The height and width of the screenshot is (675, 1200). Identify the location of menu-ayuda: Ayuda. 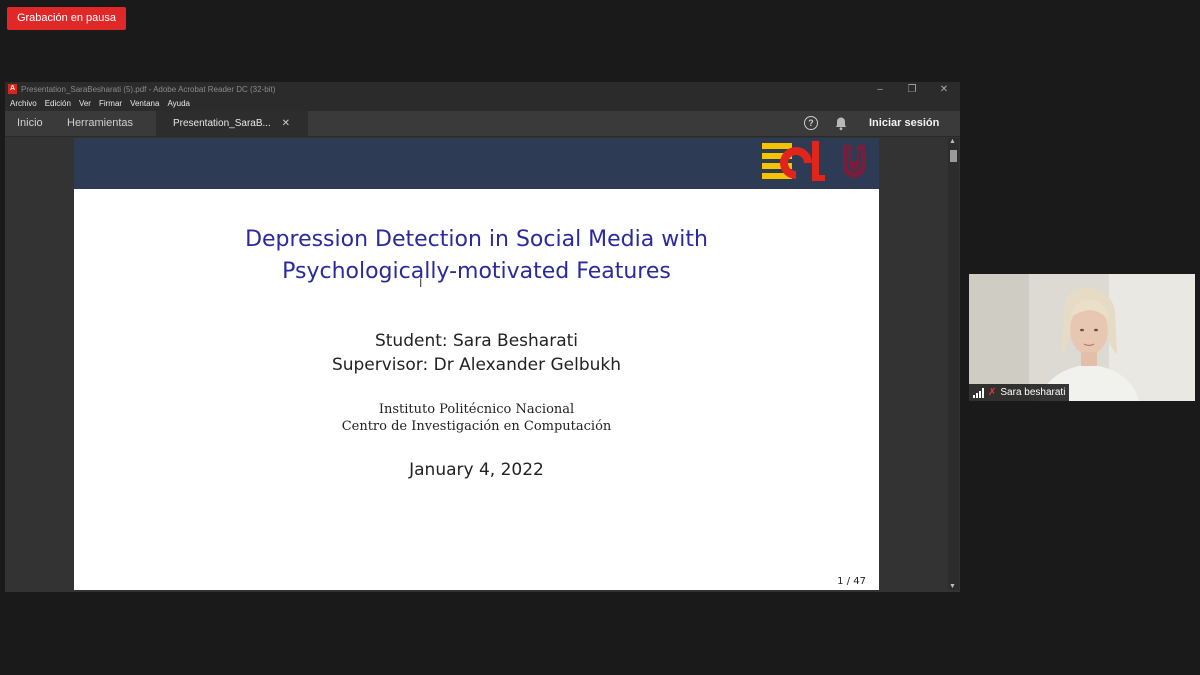
(178, 104).